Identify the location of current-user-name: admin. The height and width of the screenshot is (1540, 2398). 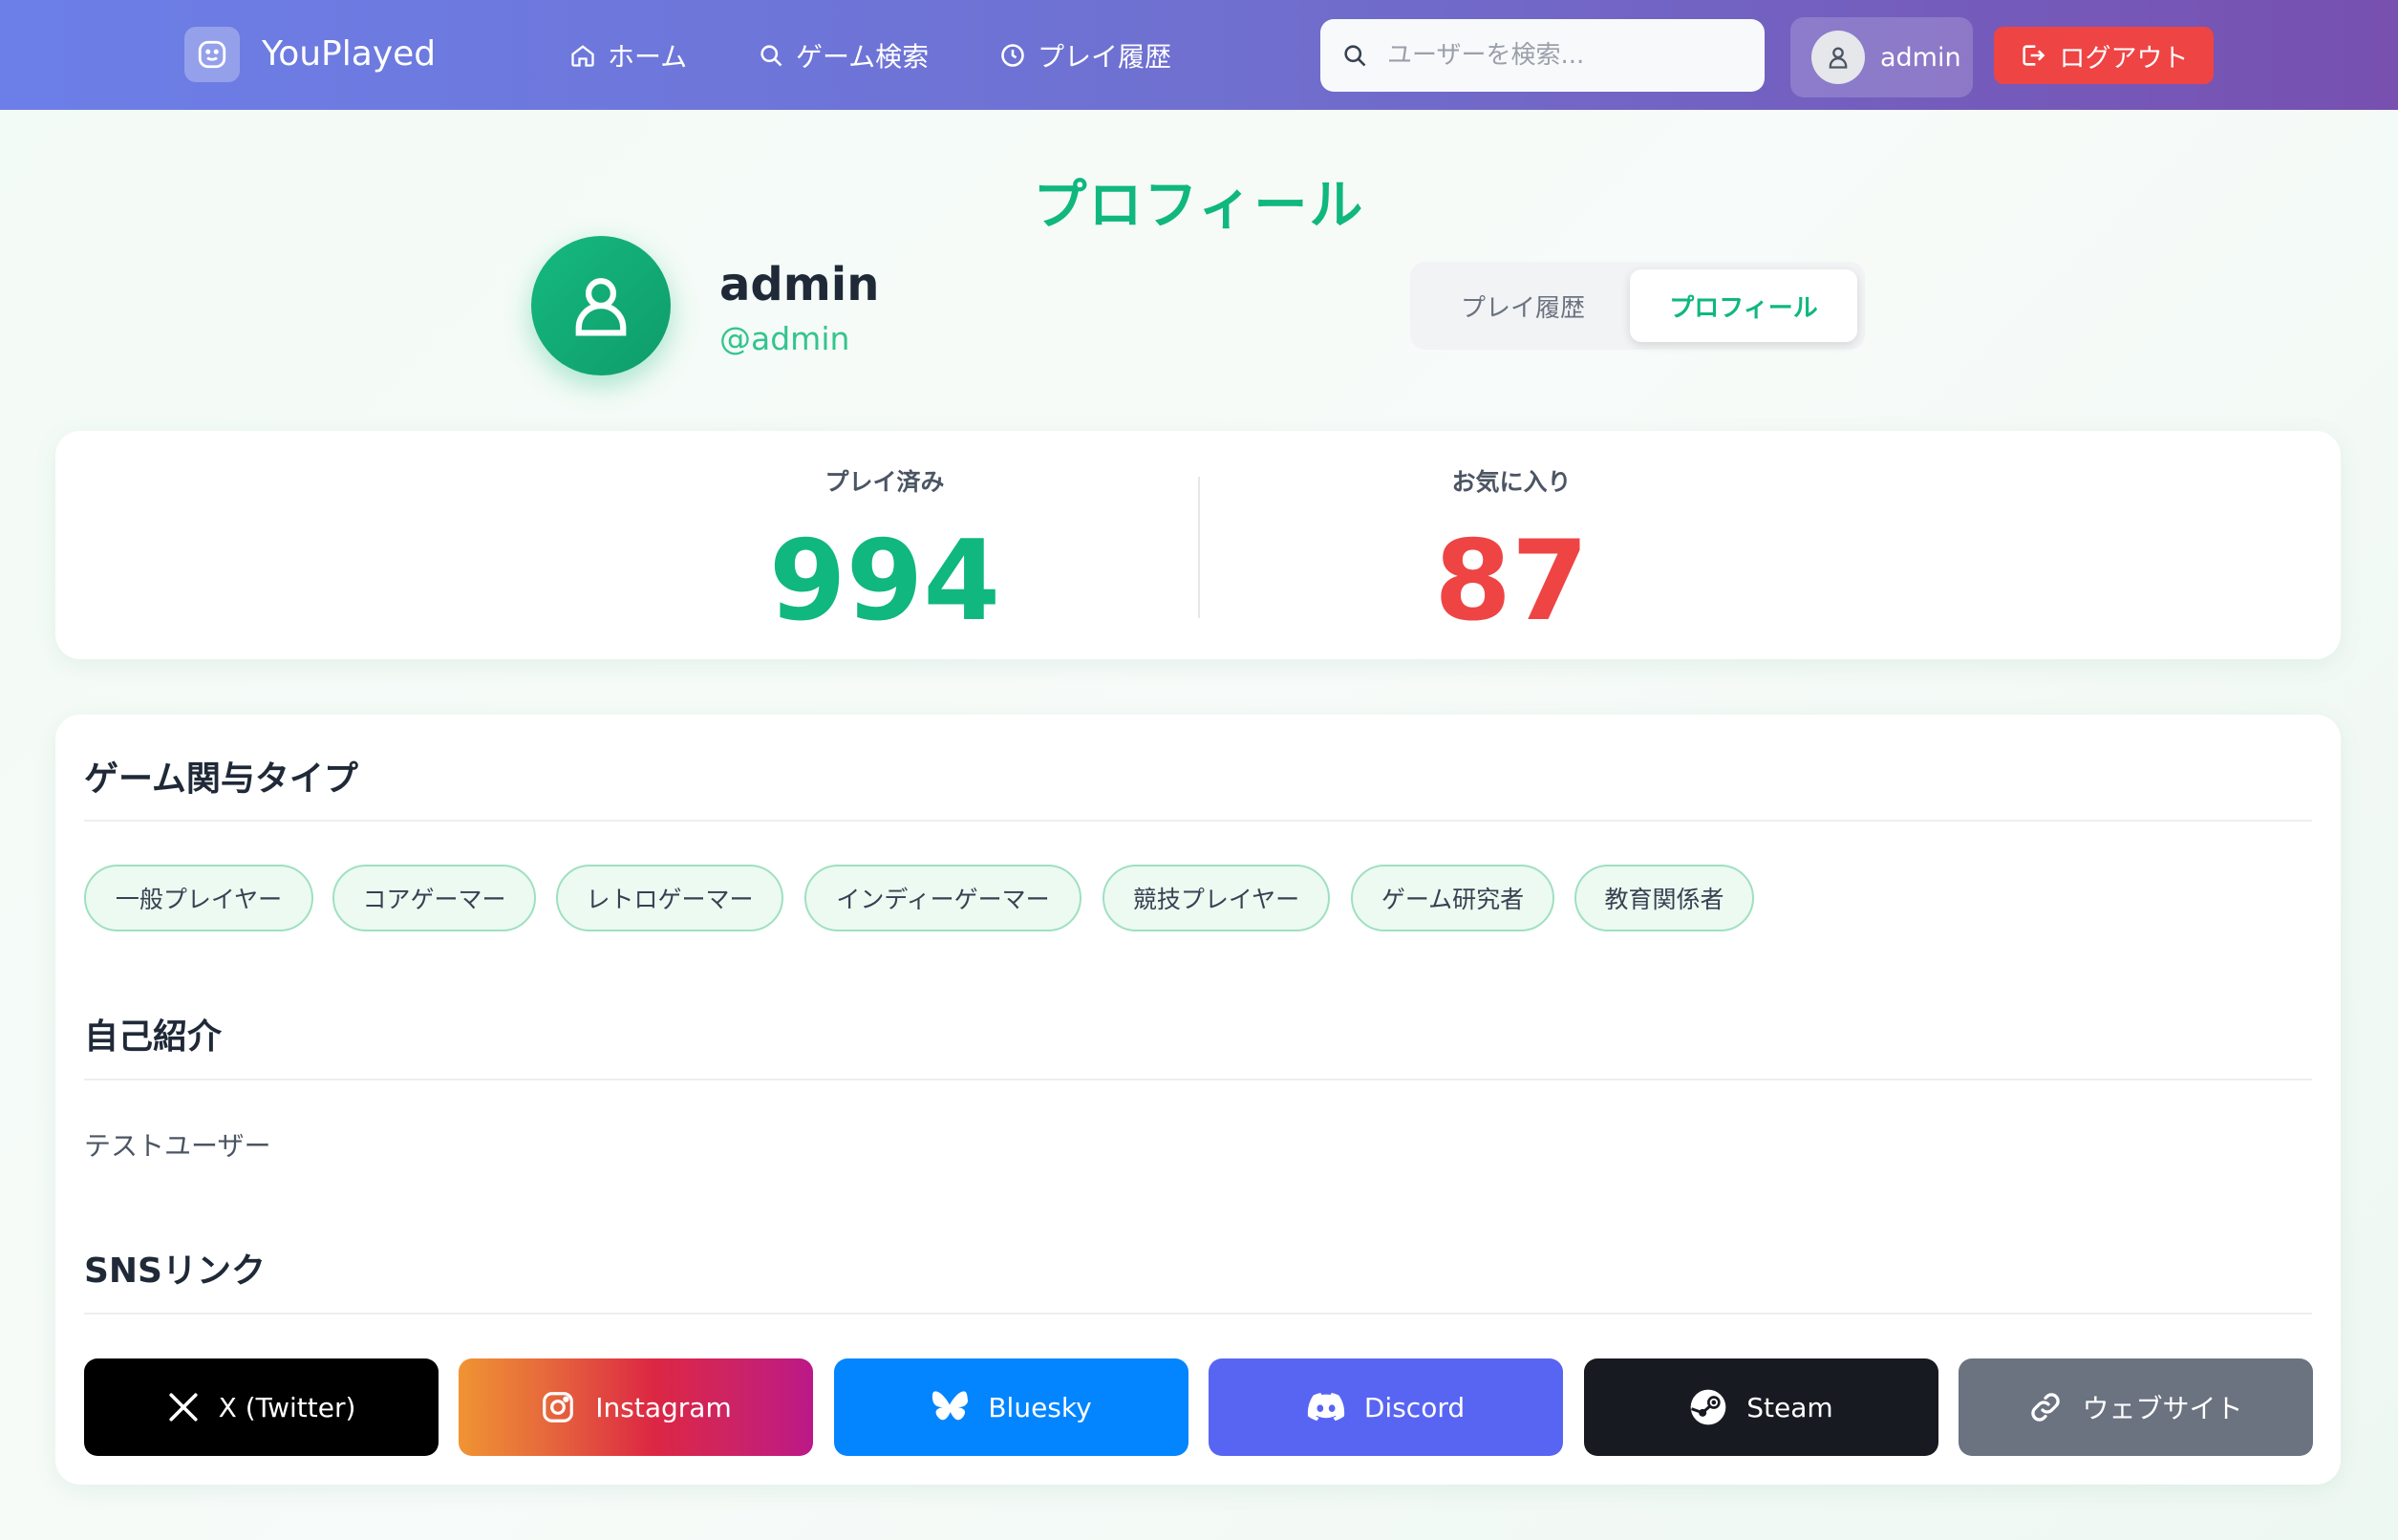
(1920, 58).